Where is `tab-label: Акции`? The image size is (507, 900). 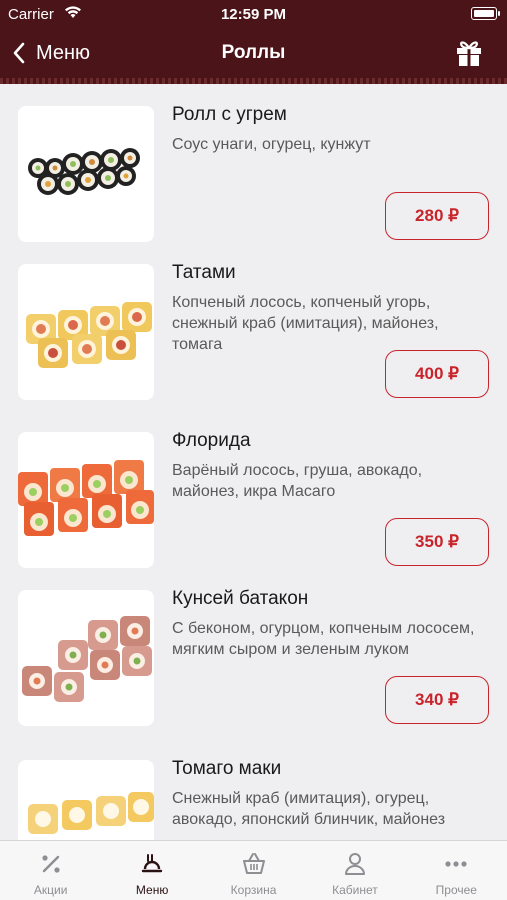 tab-label: Акции is located at coordinates (50, 890).